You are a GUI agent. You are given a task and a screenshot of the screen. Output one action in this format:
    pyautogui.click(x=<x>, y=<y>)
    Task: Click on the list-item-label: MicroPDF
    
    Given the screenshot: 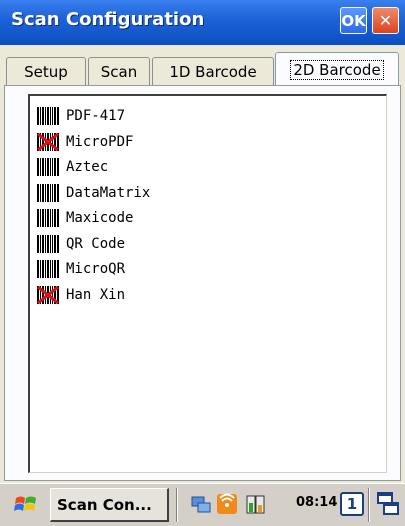 What is the action you would take?
    pyautogui.click(x=100, y=141)
    